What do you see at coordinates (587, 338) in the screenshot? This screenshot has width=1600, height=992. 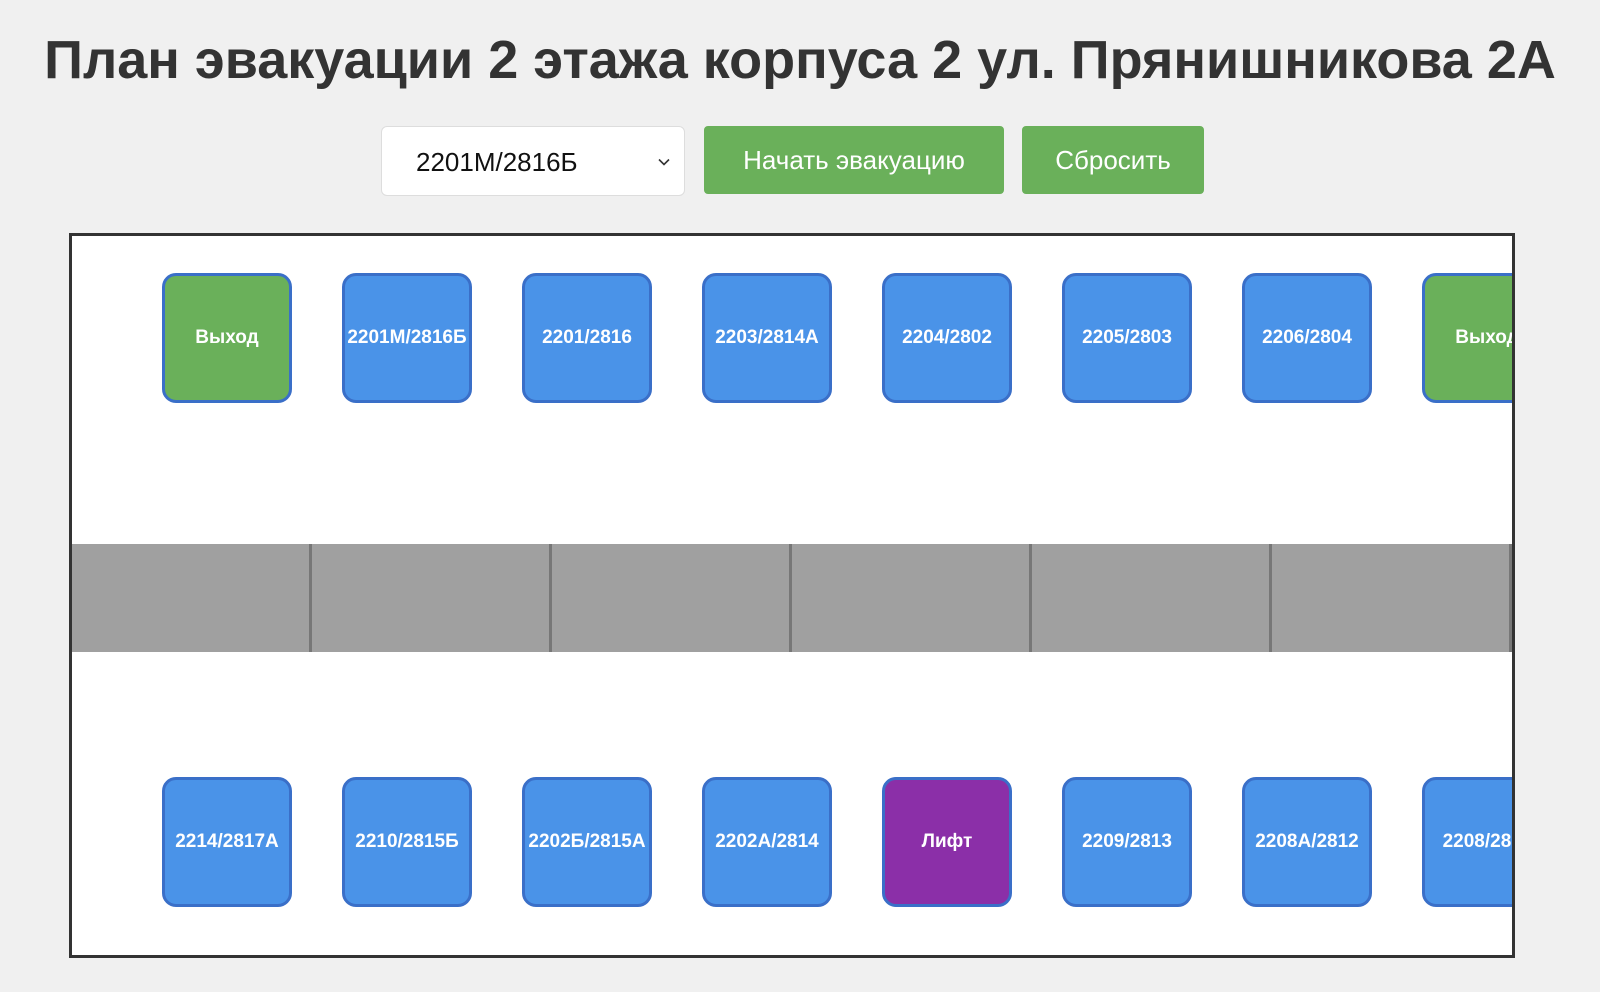 I see `room-tile: 2201/2816` at bounding box center [587, 338].